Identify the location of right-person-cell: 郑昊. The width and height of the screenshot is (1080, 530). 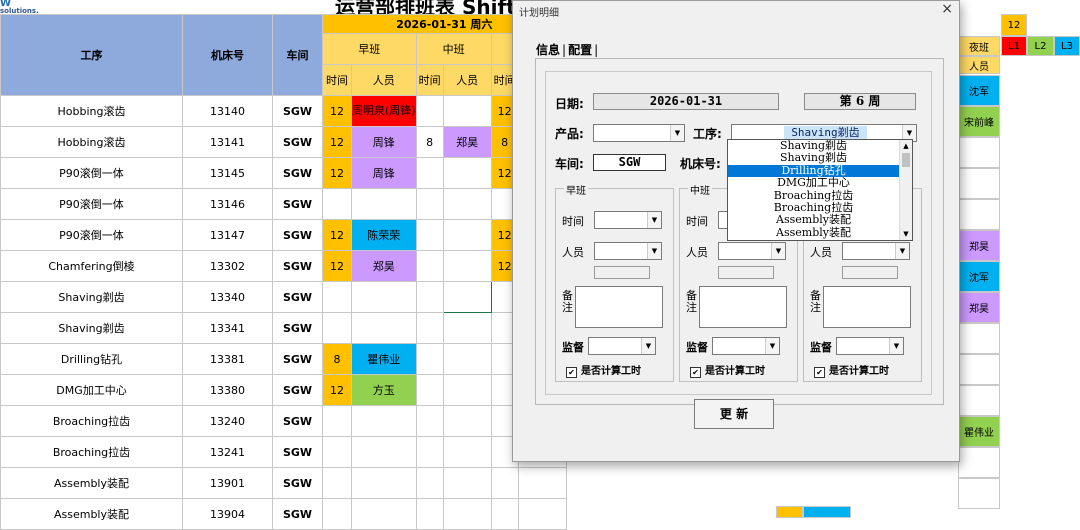
(979, 245).